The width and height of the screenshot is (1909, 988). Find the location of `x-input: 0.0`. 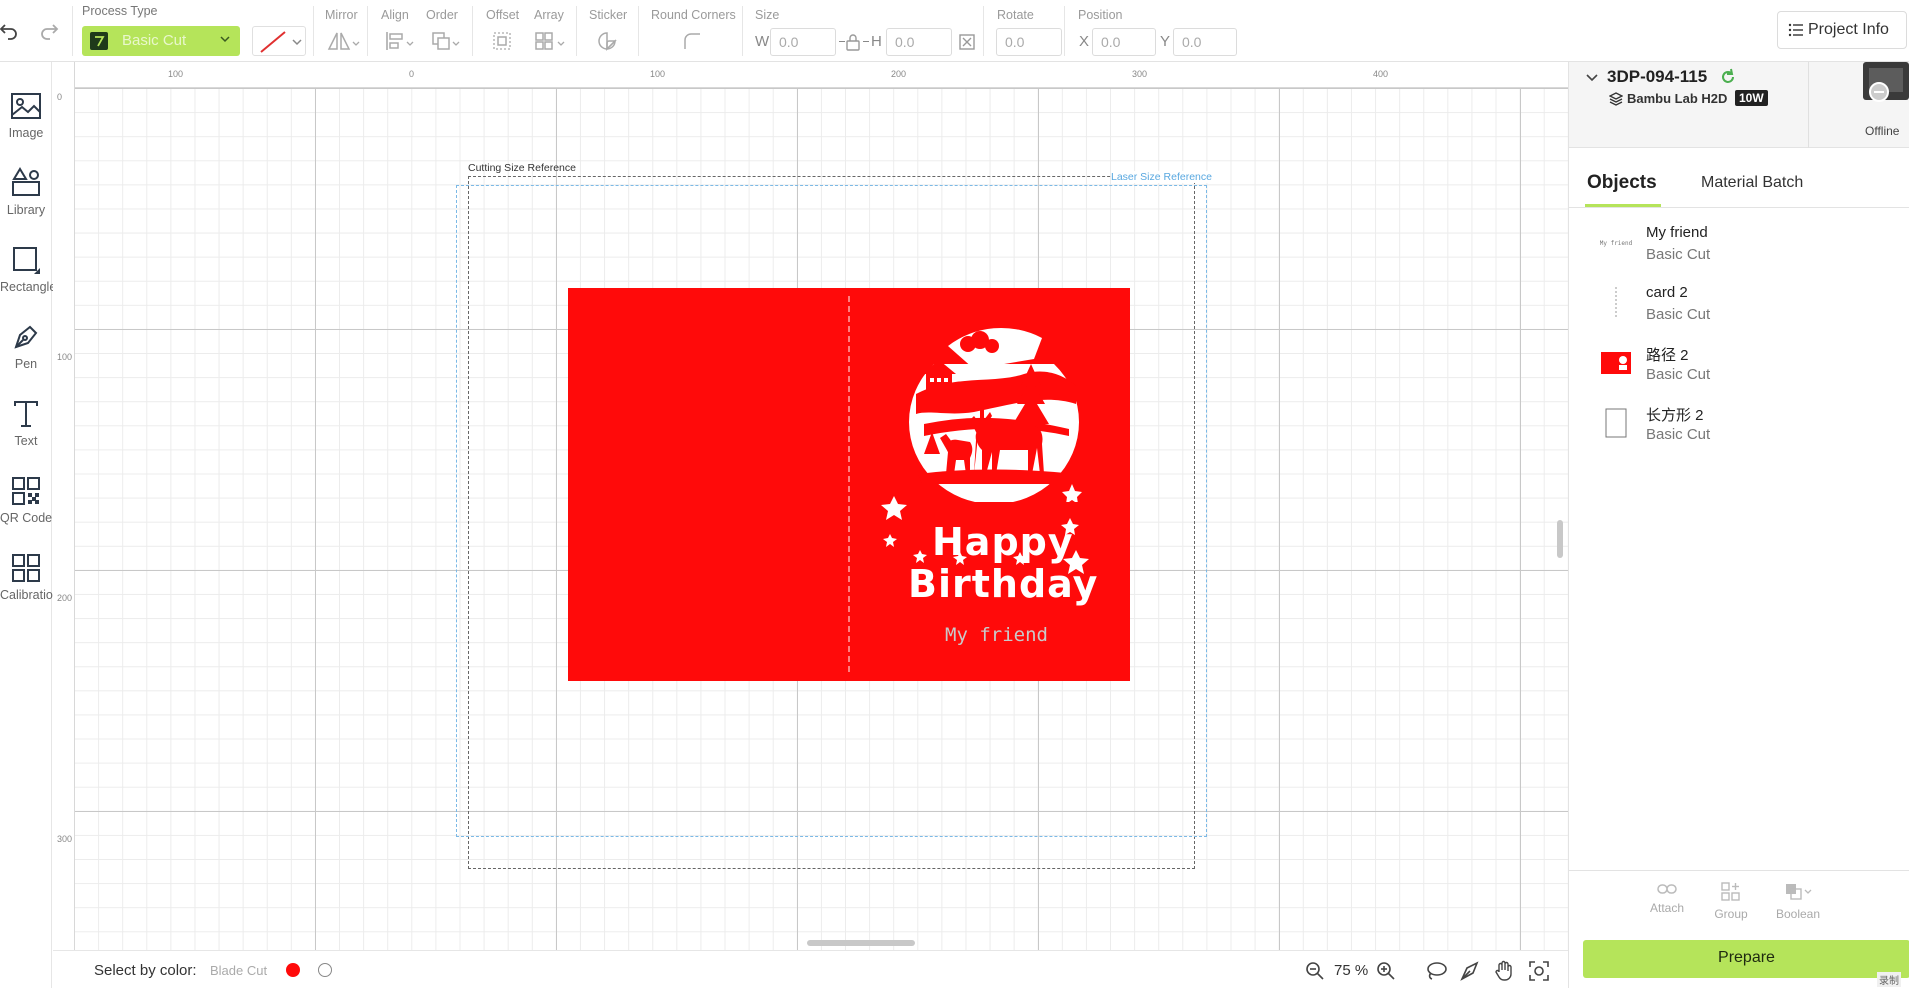

x-input: 0.0 is located at coordinates (1124, 42).